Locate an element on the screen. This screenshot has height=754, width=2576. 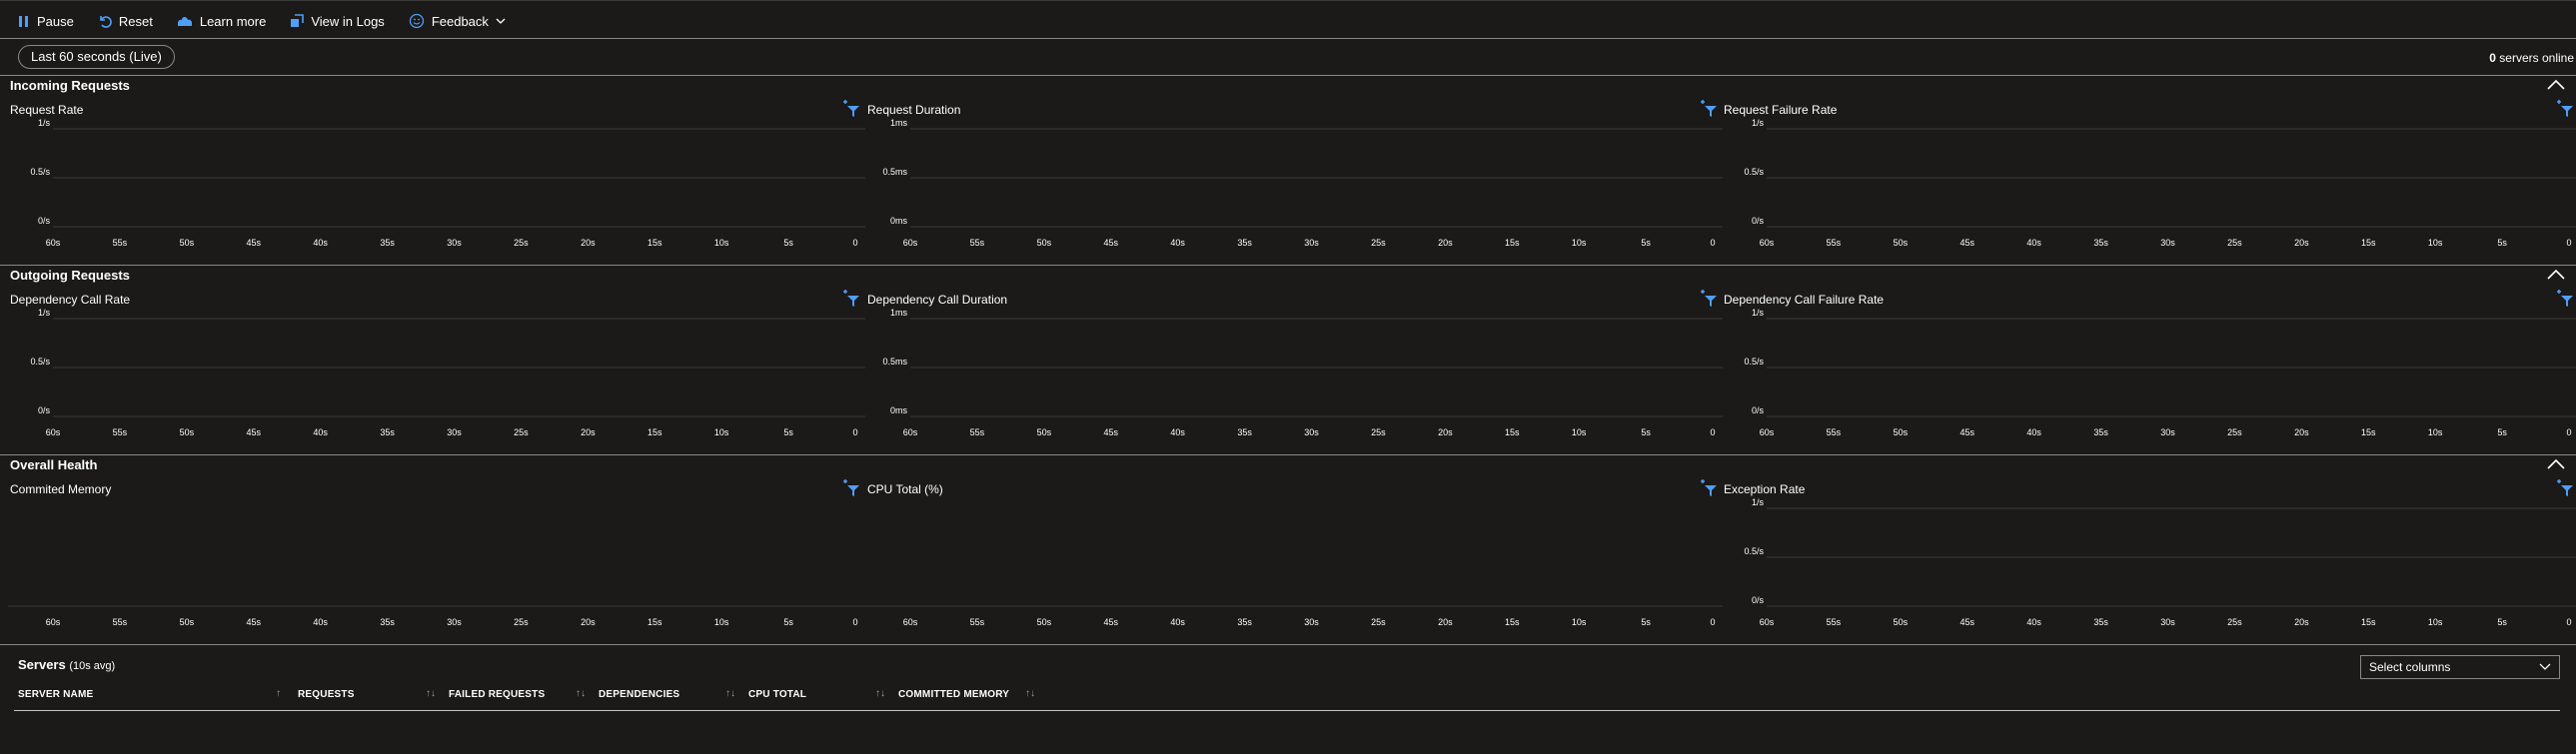
view-in-logs-label: View in Logs is located at coordinates (348, 21).